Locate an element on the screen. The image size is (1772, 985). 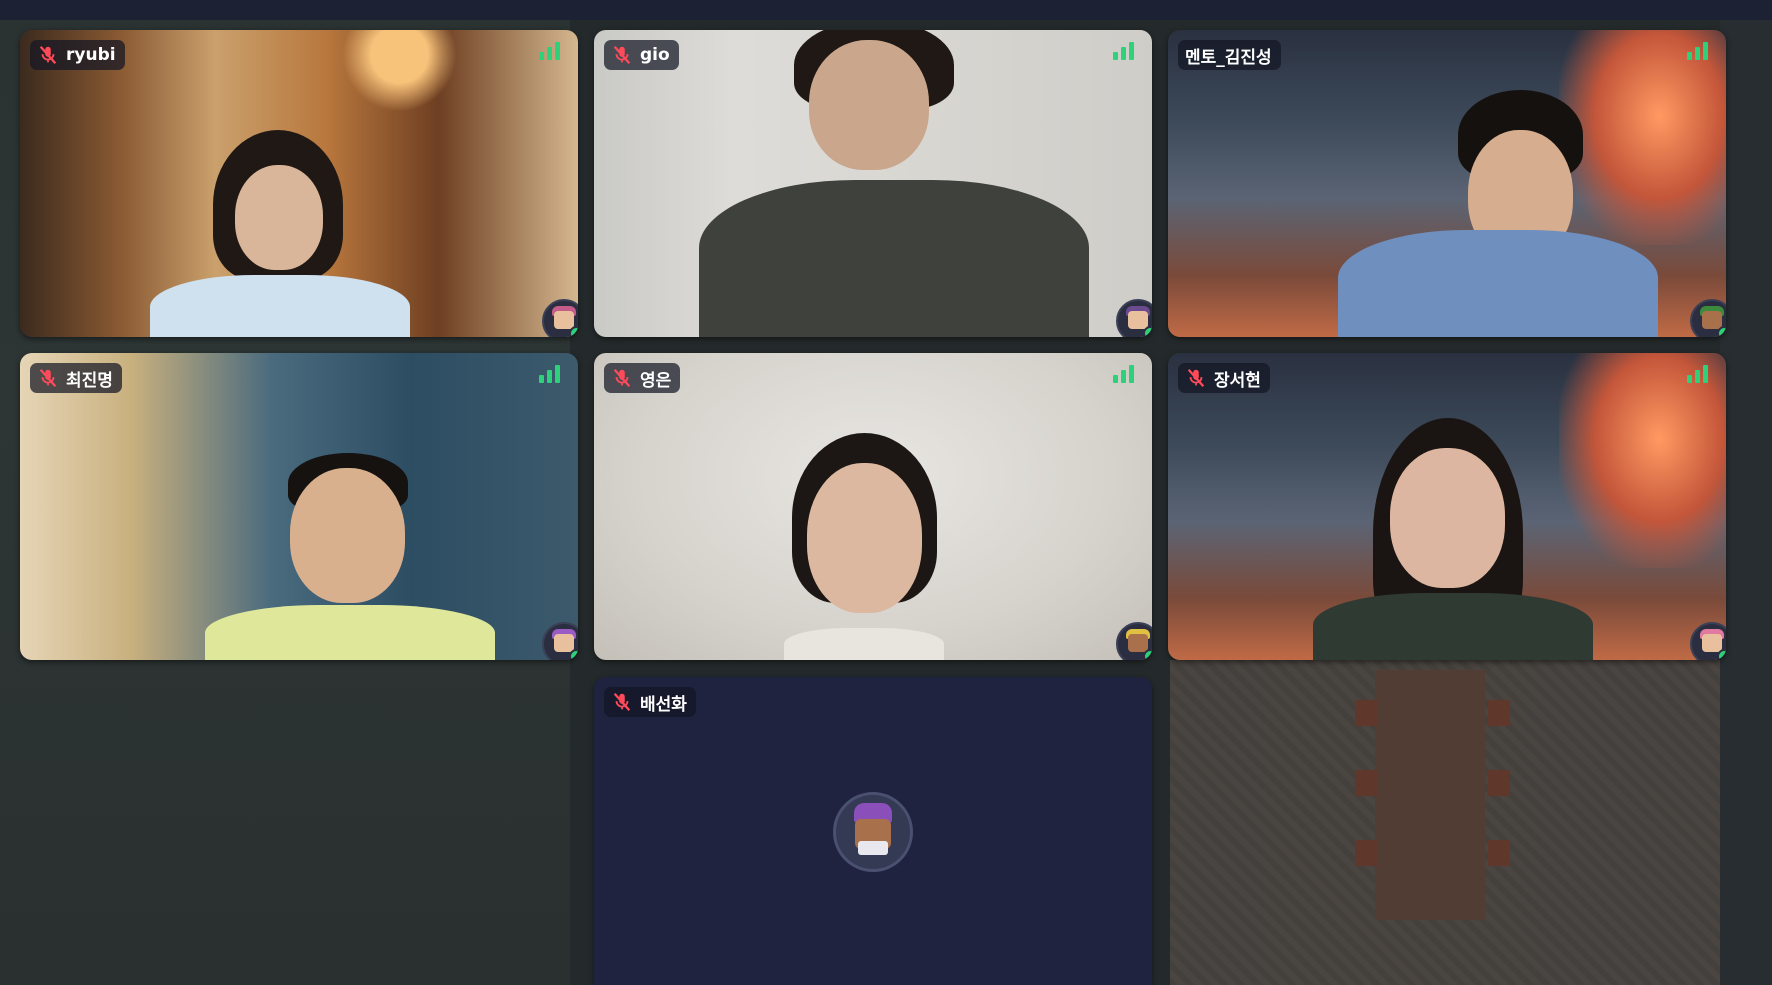
name-badge: 영은 is located at coordinates (642, 378).